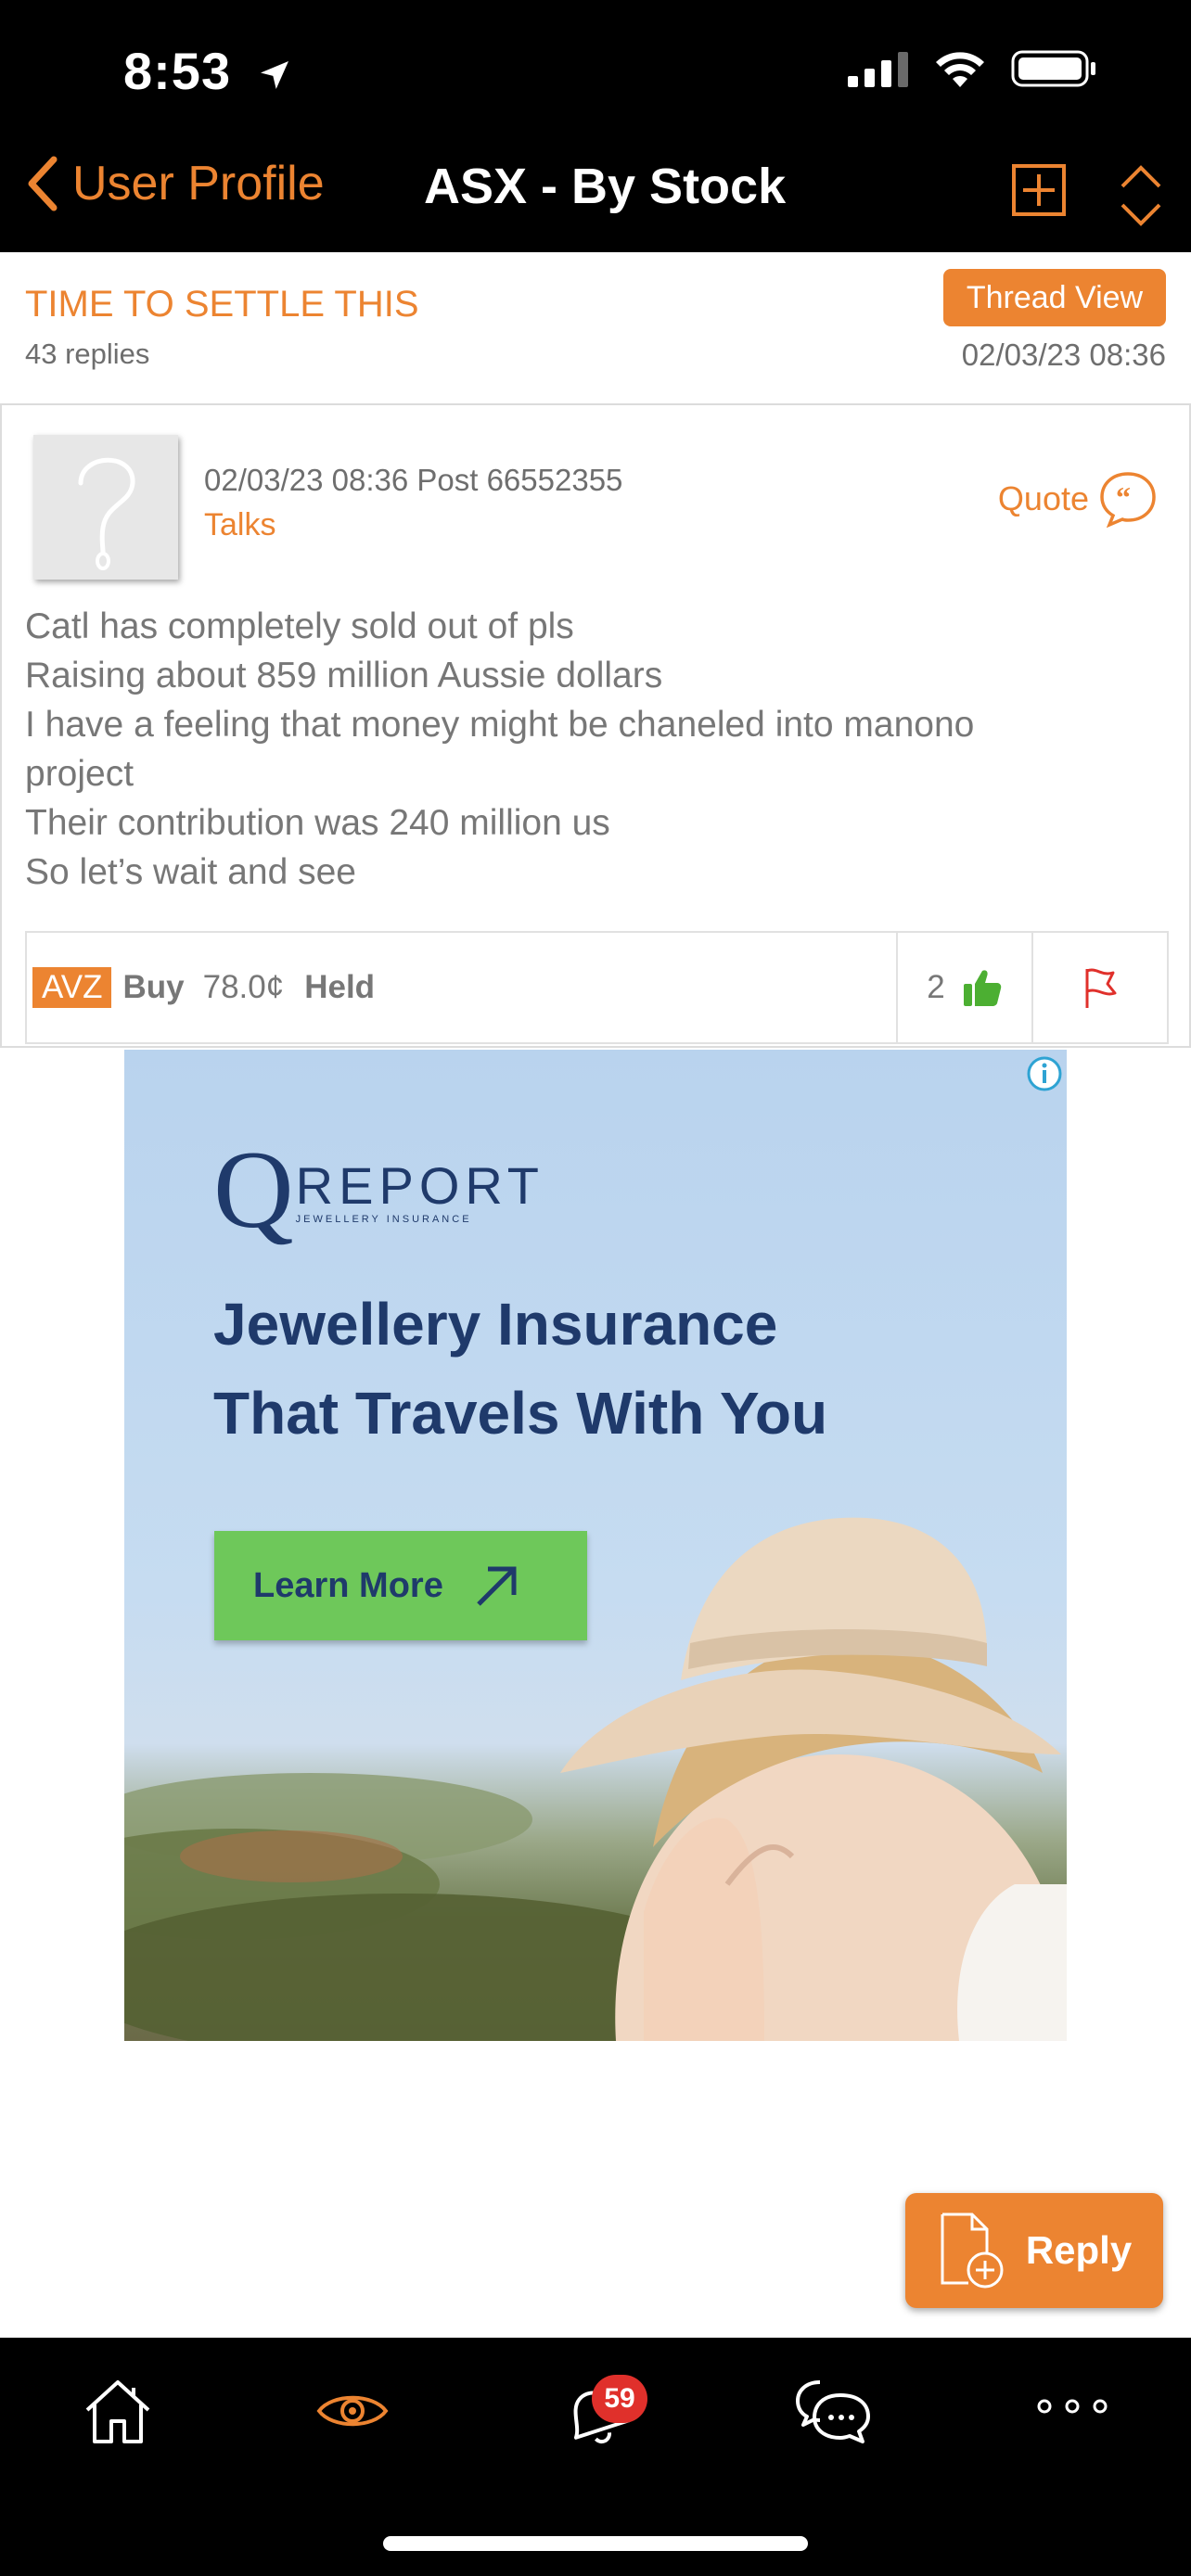  What do you see at coordinates (79, 774) in the screenshot?
I see `post-body-line: project` at bounding box center [79, 774].